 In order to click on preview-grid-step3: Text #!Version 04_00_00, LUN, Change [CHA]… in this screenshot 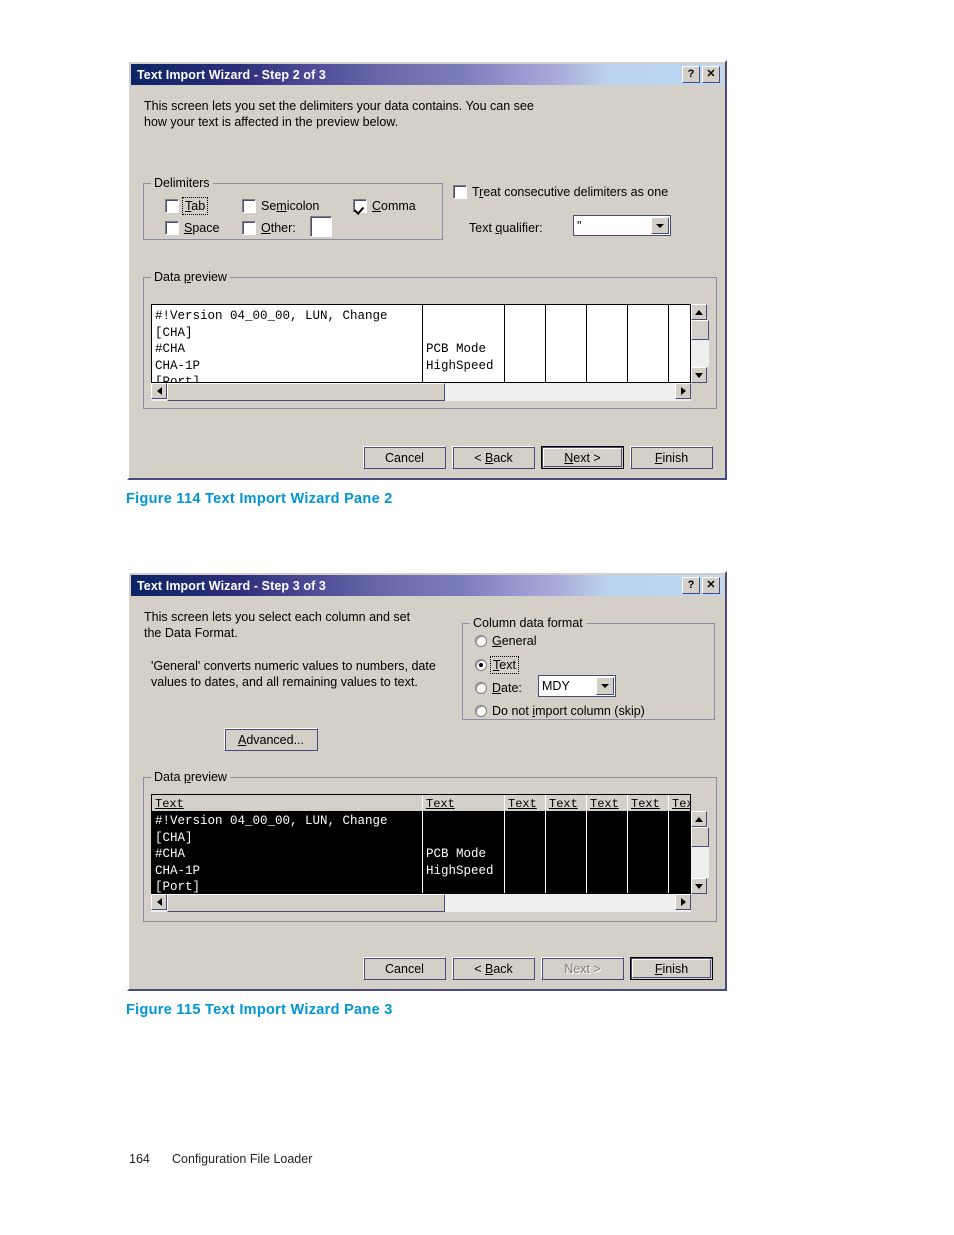, I will do `click(421, 844)`.